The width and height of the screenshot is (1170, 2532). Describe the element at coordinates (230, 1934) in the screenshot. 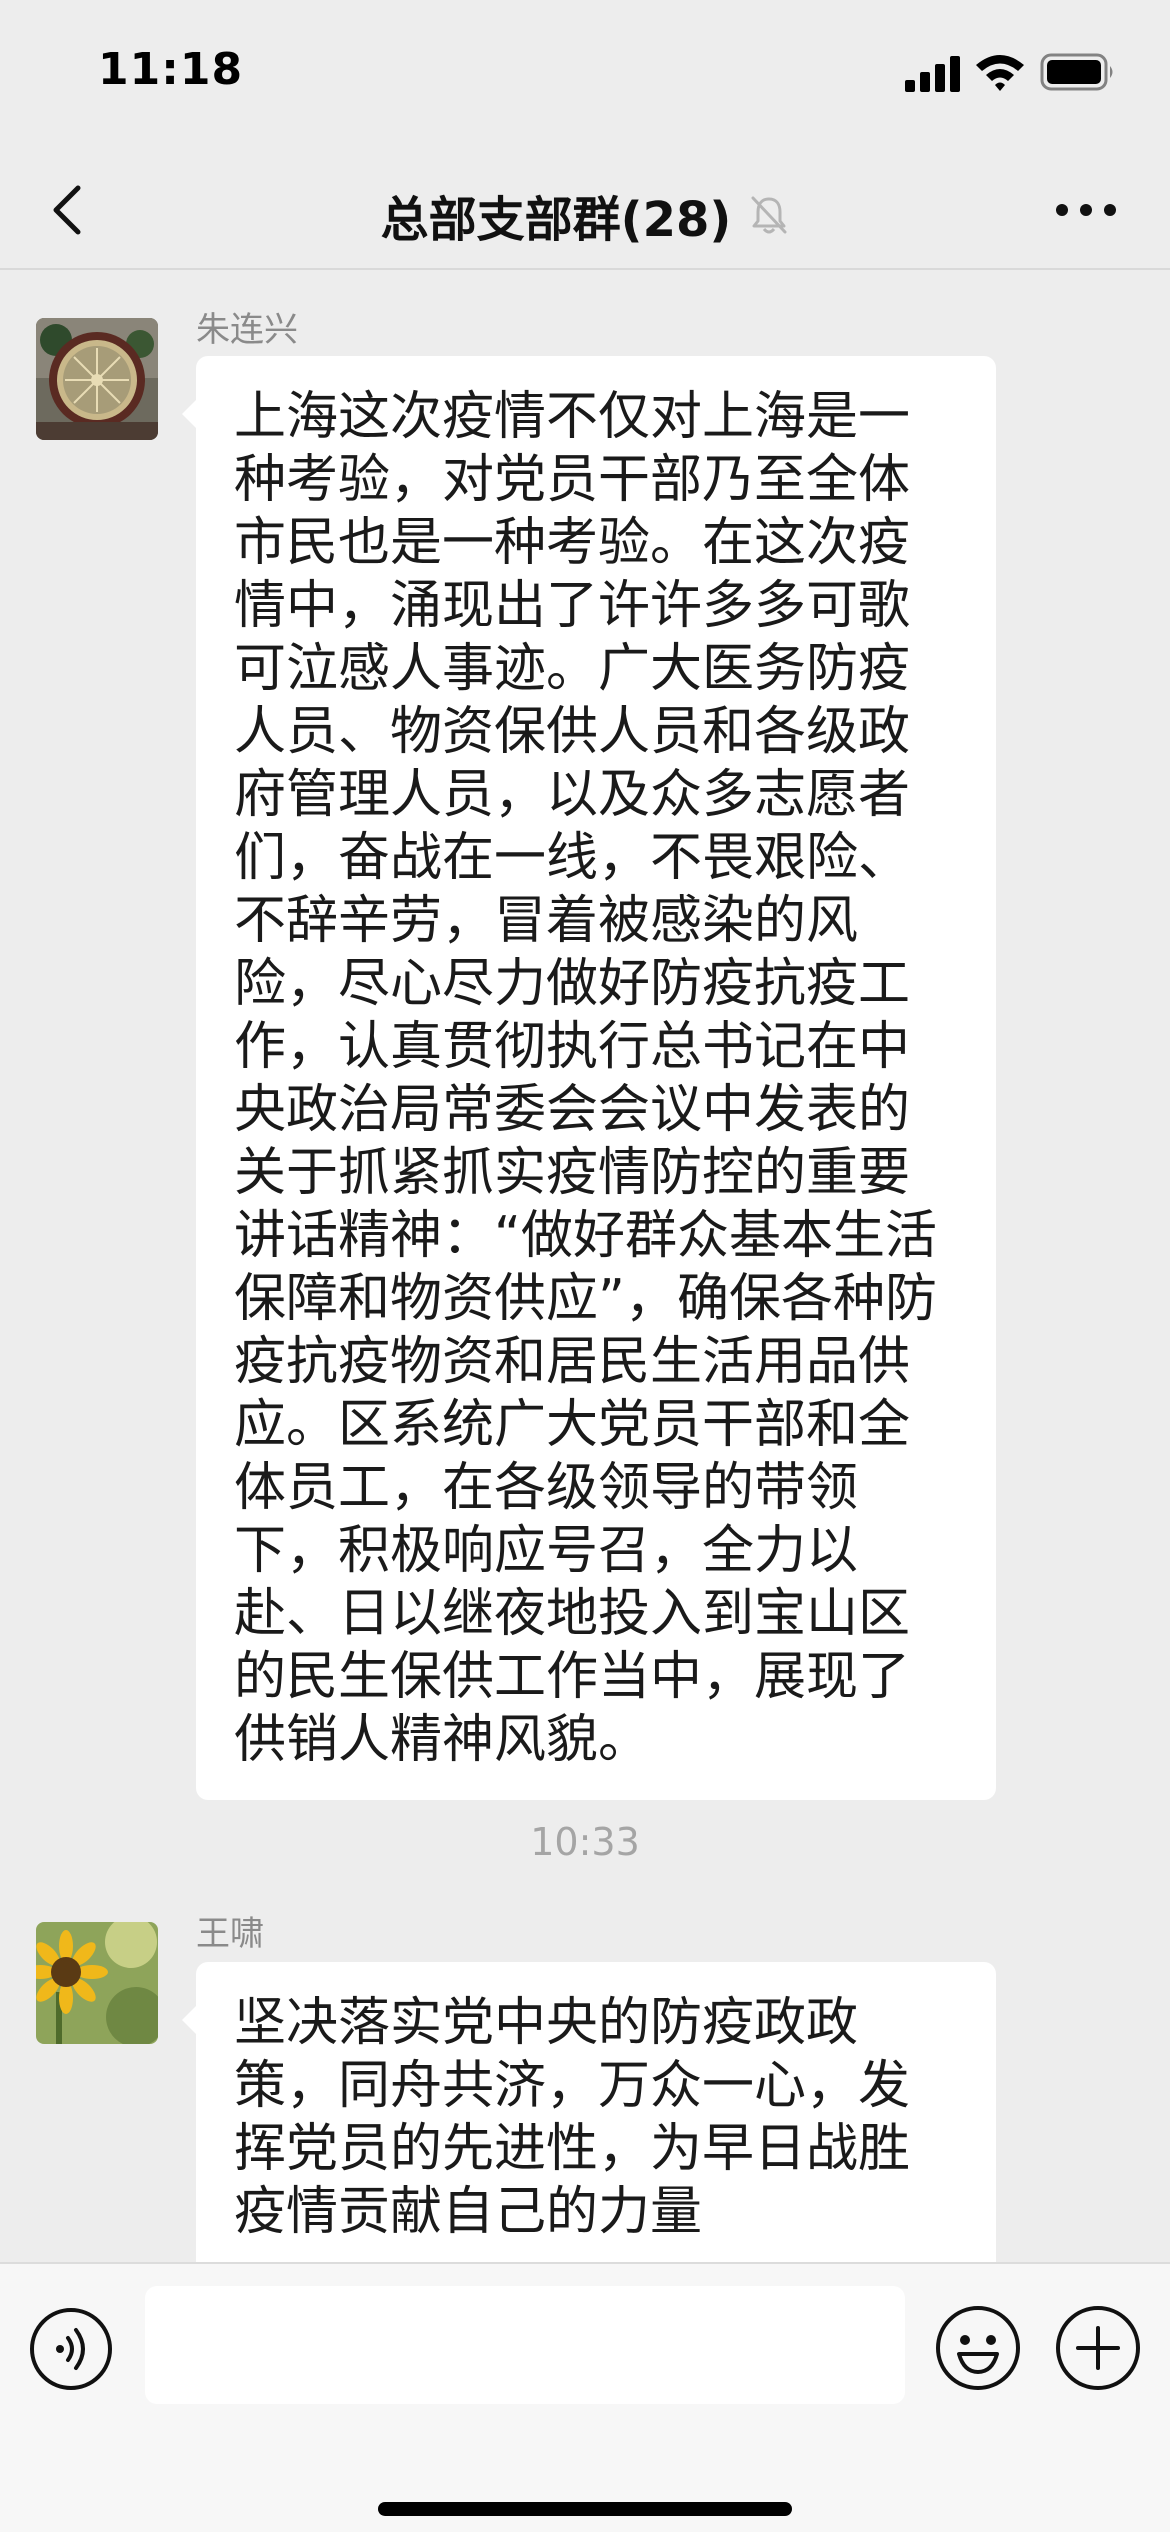

I see `sender-name: 王啸` at that location.